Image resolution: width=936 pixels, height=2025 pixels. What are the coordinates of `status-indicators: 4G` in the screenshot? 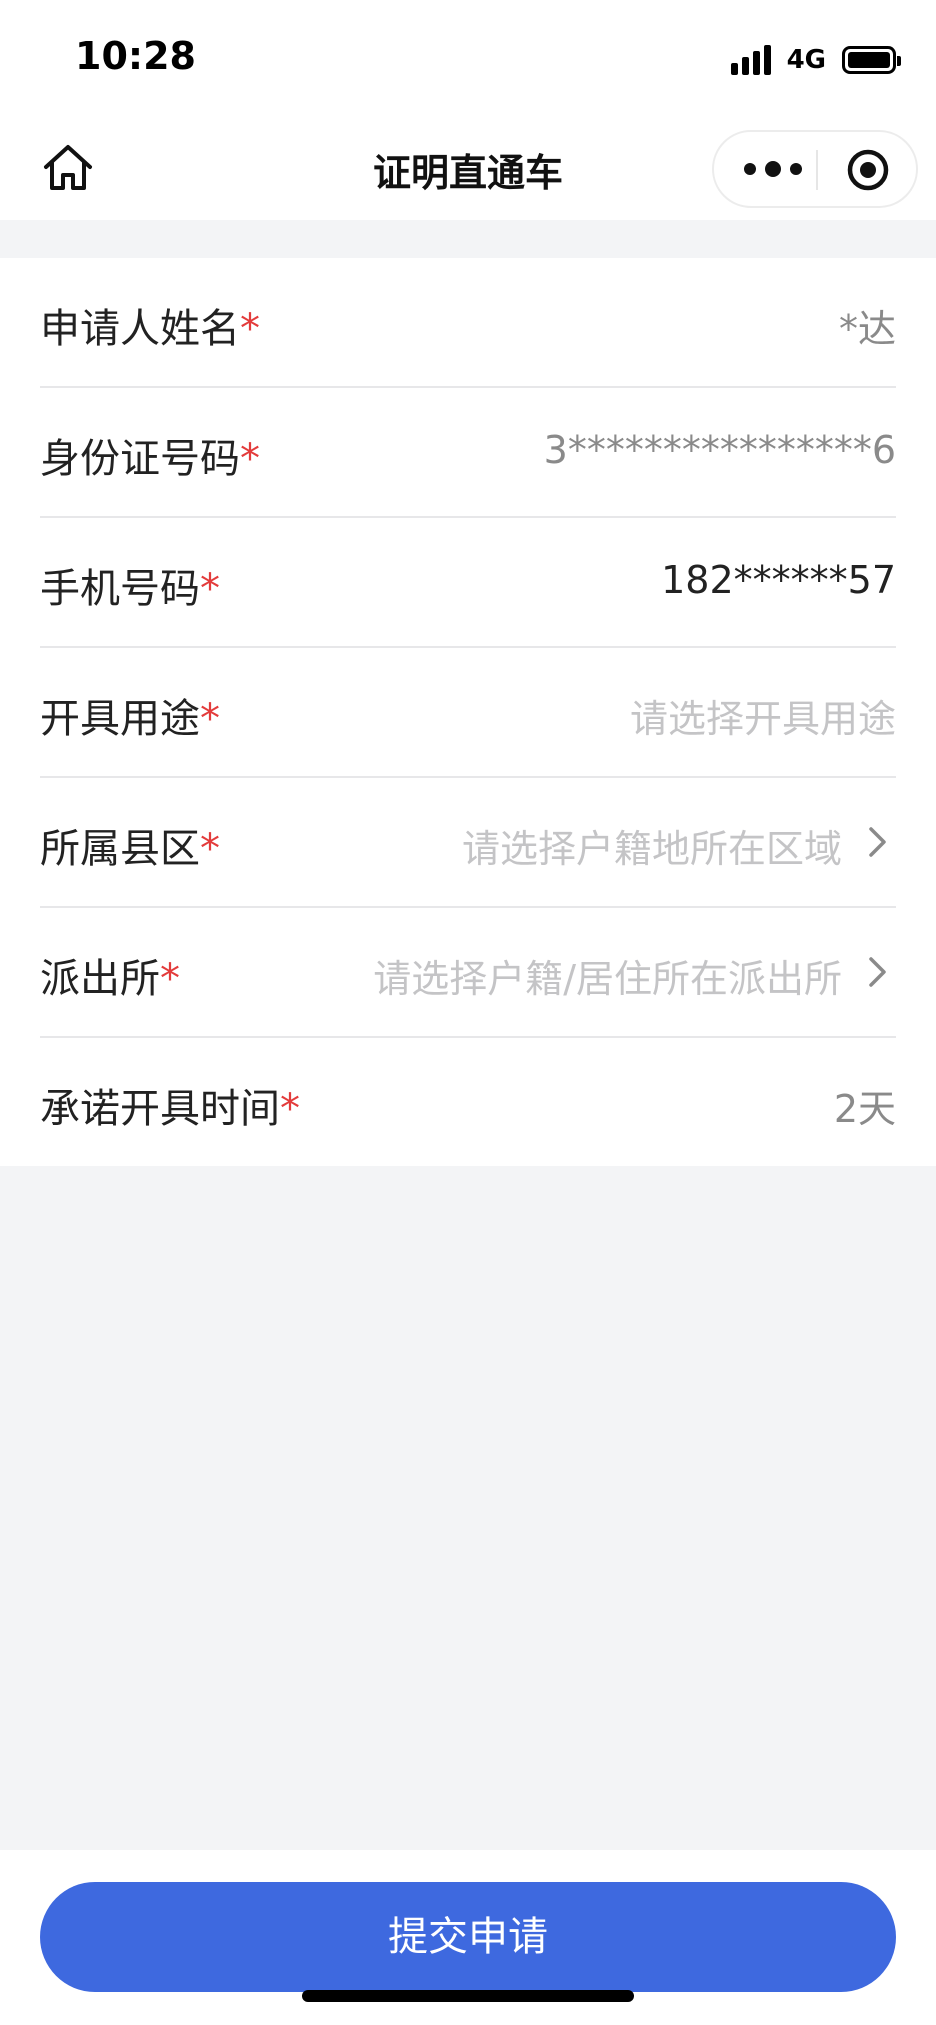 It's located at (815, 60).